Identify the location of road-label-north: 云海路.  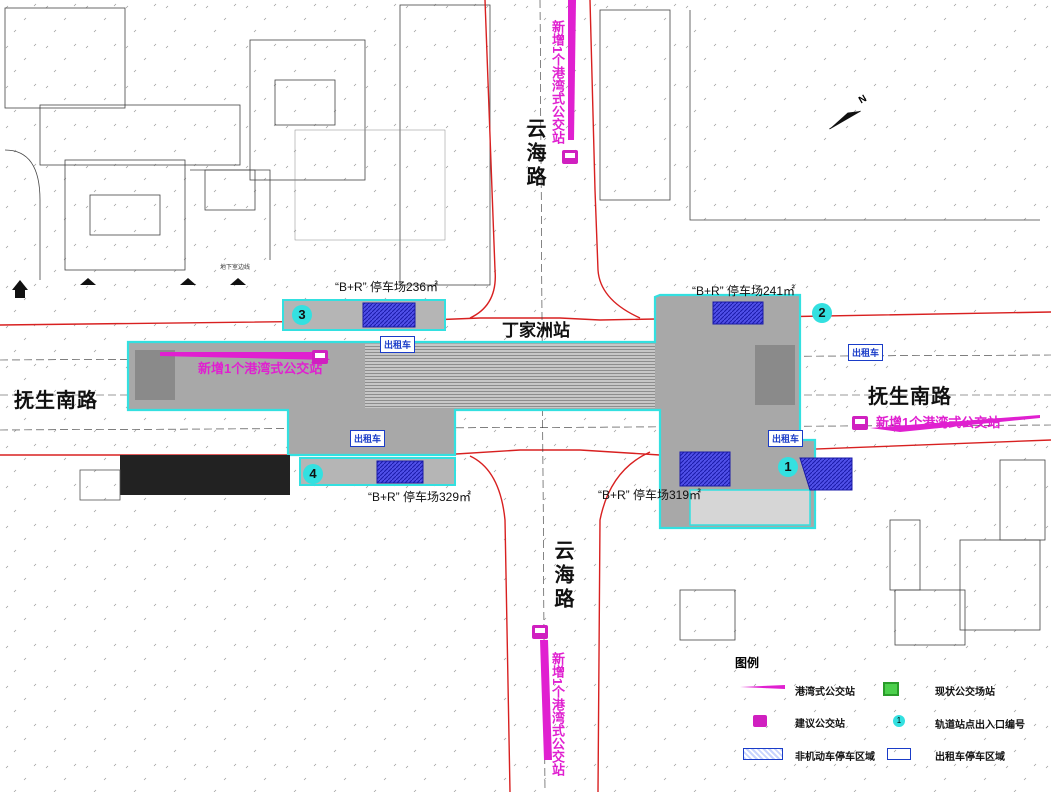
(534, 154).